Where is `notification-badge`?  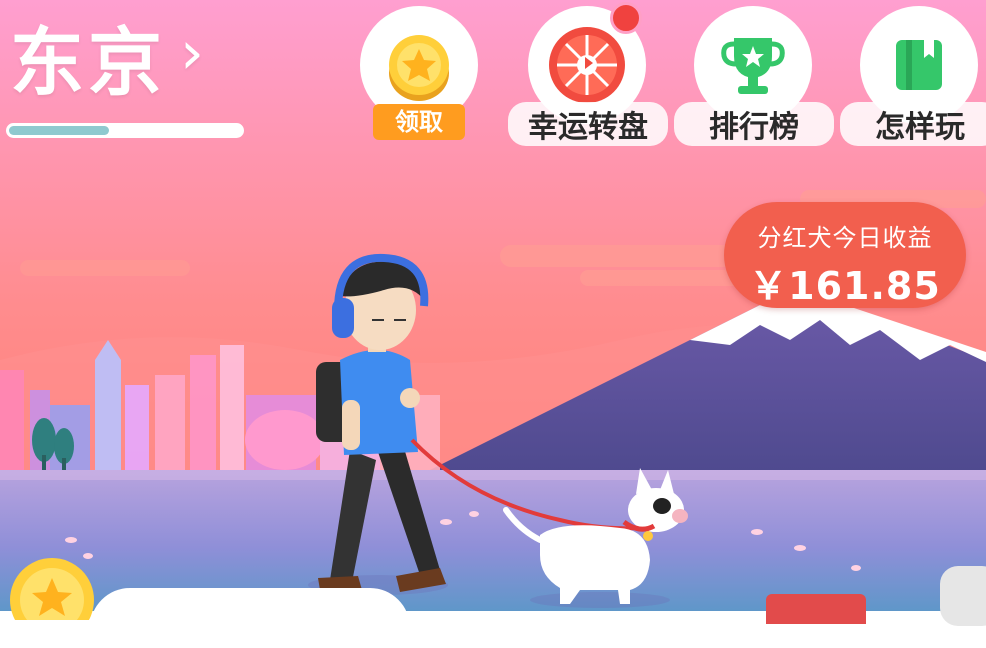
notification-badge is located at coordinates (626, 18).